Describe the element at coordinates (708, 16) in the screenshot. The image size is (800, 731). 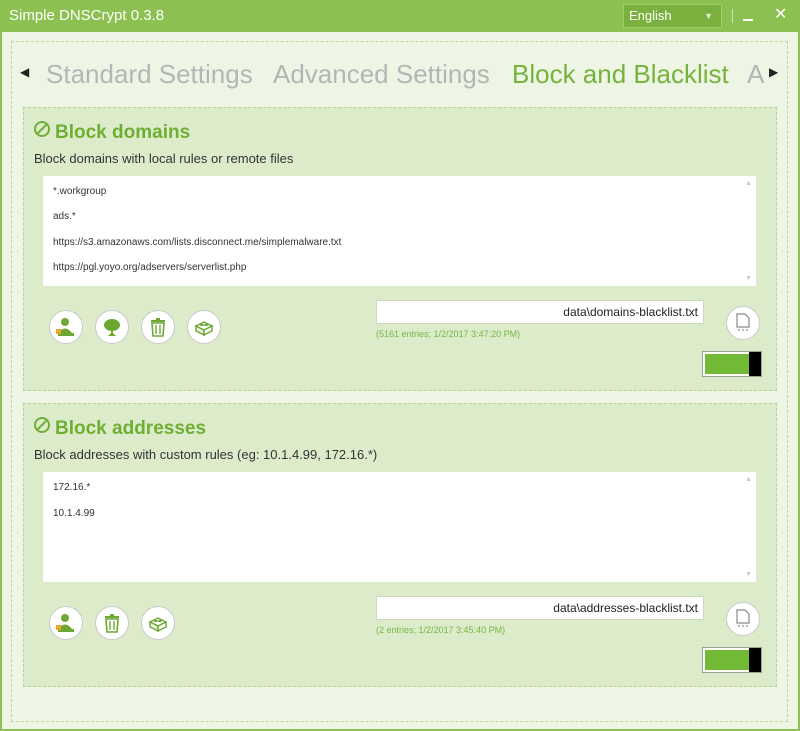
I see `chevron-down-icon: ▼` at that location.